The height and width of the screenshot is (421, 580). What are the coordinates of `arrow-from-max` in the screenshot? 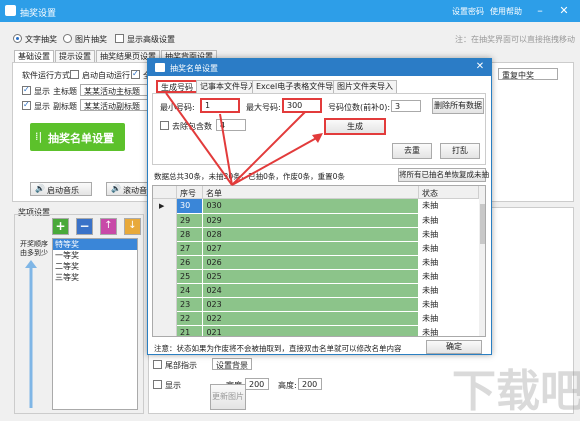 It's located at (268, 148).